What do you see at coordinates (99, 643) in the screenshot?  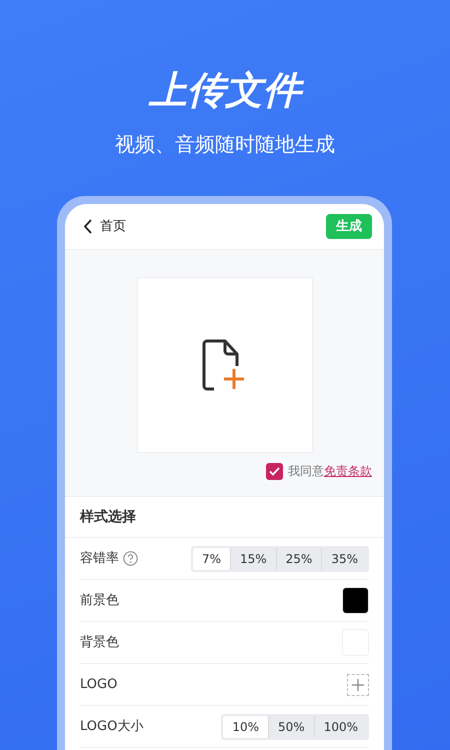 I see `setting-label: 背景色` at bounding box center [99, 643].